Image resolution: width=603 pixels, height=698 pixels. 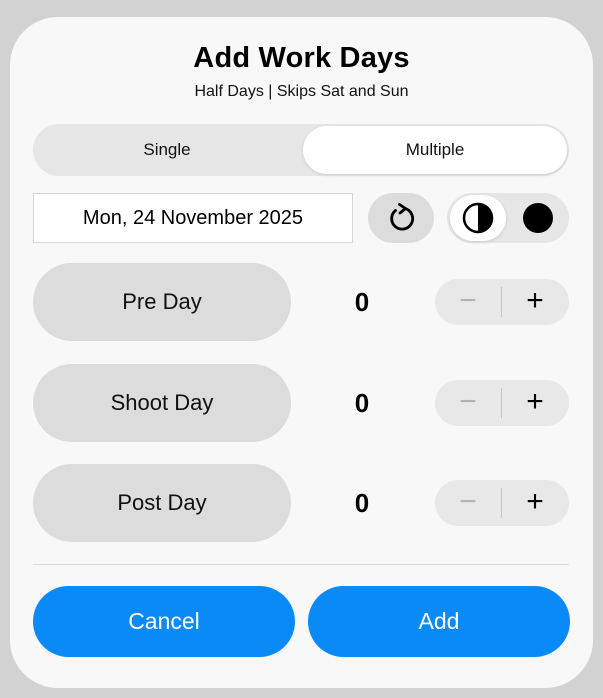 I want to click on shoot-day-decrement-button: −, so click(x=468, y=403).